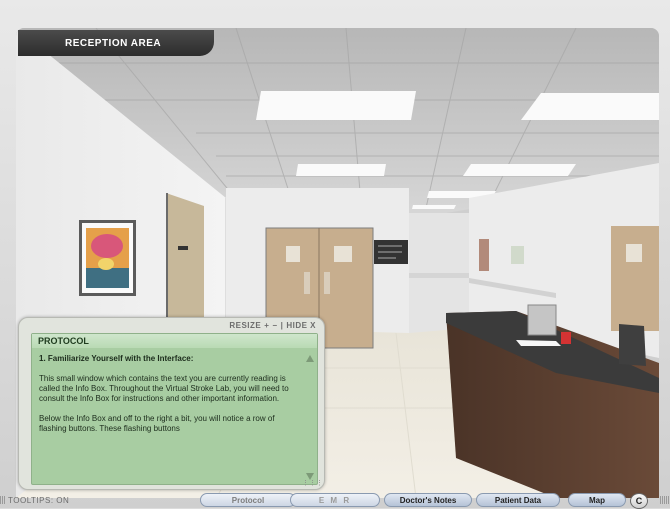 Image resolution: width=670 pixels, height=509 pixels. What do you see at coordinates (518, 500) in the screenshot?
I see `patient-data-button: Patient Data` at bounding box center [518, 500].